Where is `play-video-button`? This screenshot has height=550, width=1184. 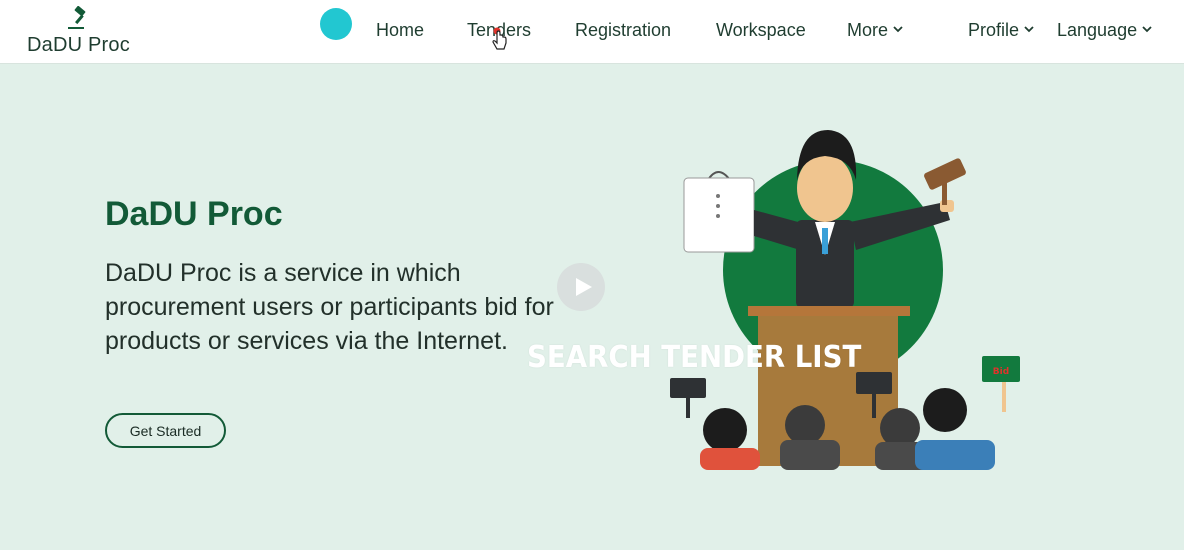 play-video-button is located at coordinates (581, 287).